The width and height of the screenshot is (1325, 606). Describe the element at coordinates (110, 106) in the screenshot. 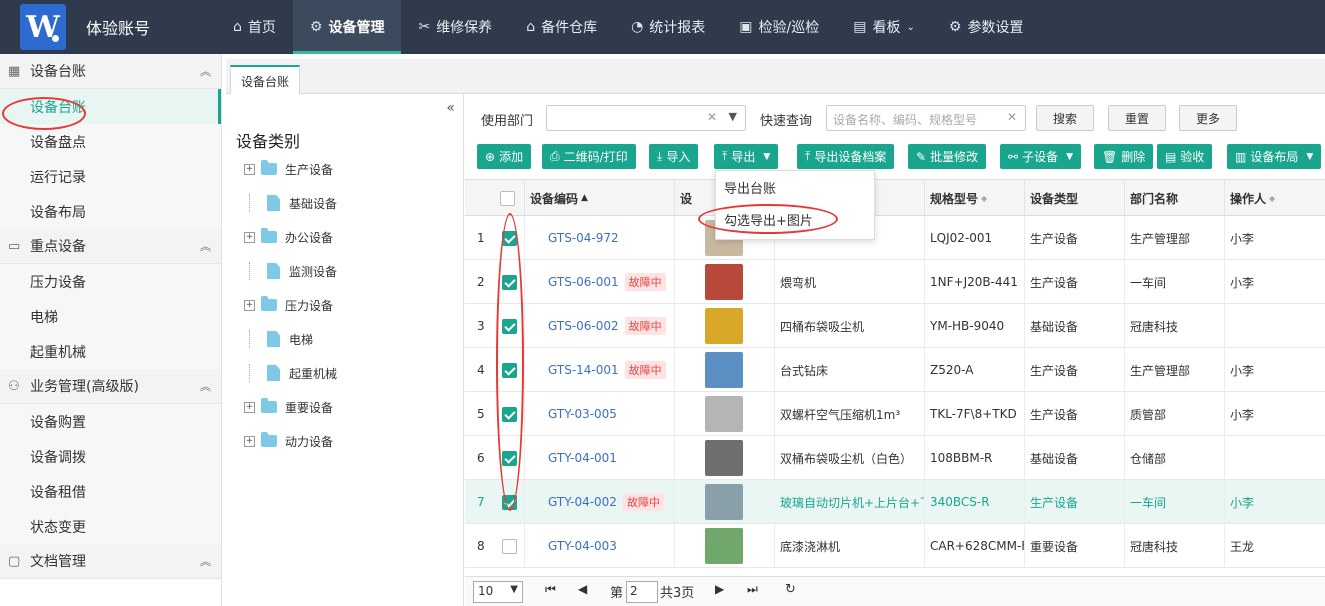

I see `sidebar-item: 设备台账` at that location.